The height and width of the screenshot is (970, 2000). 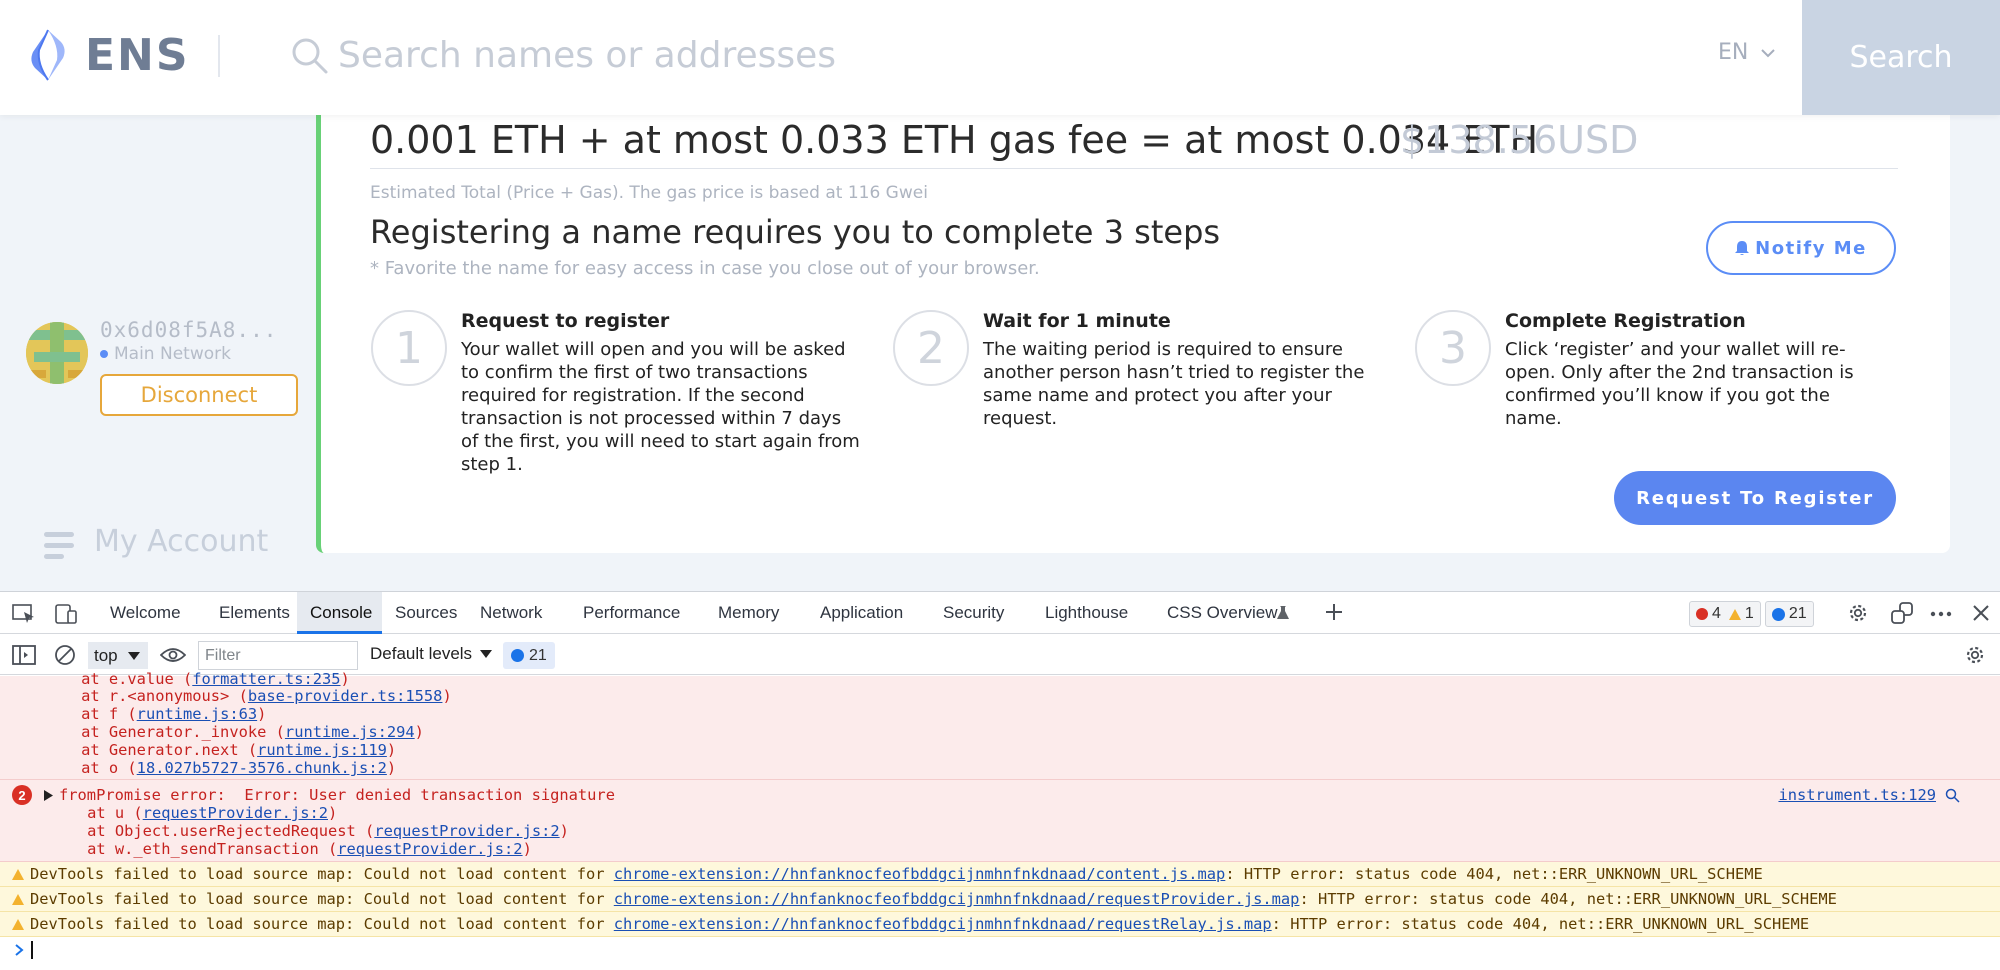 What do you see at coordinates (1749, 613) in the screenshot?
I see `warning-count: 1` at bounding box center [1749, 613].